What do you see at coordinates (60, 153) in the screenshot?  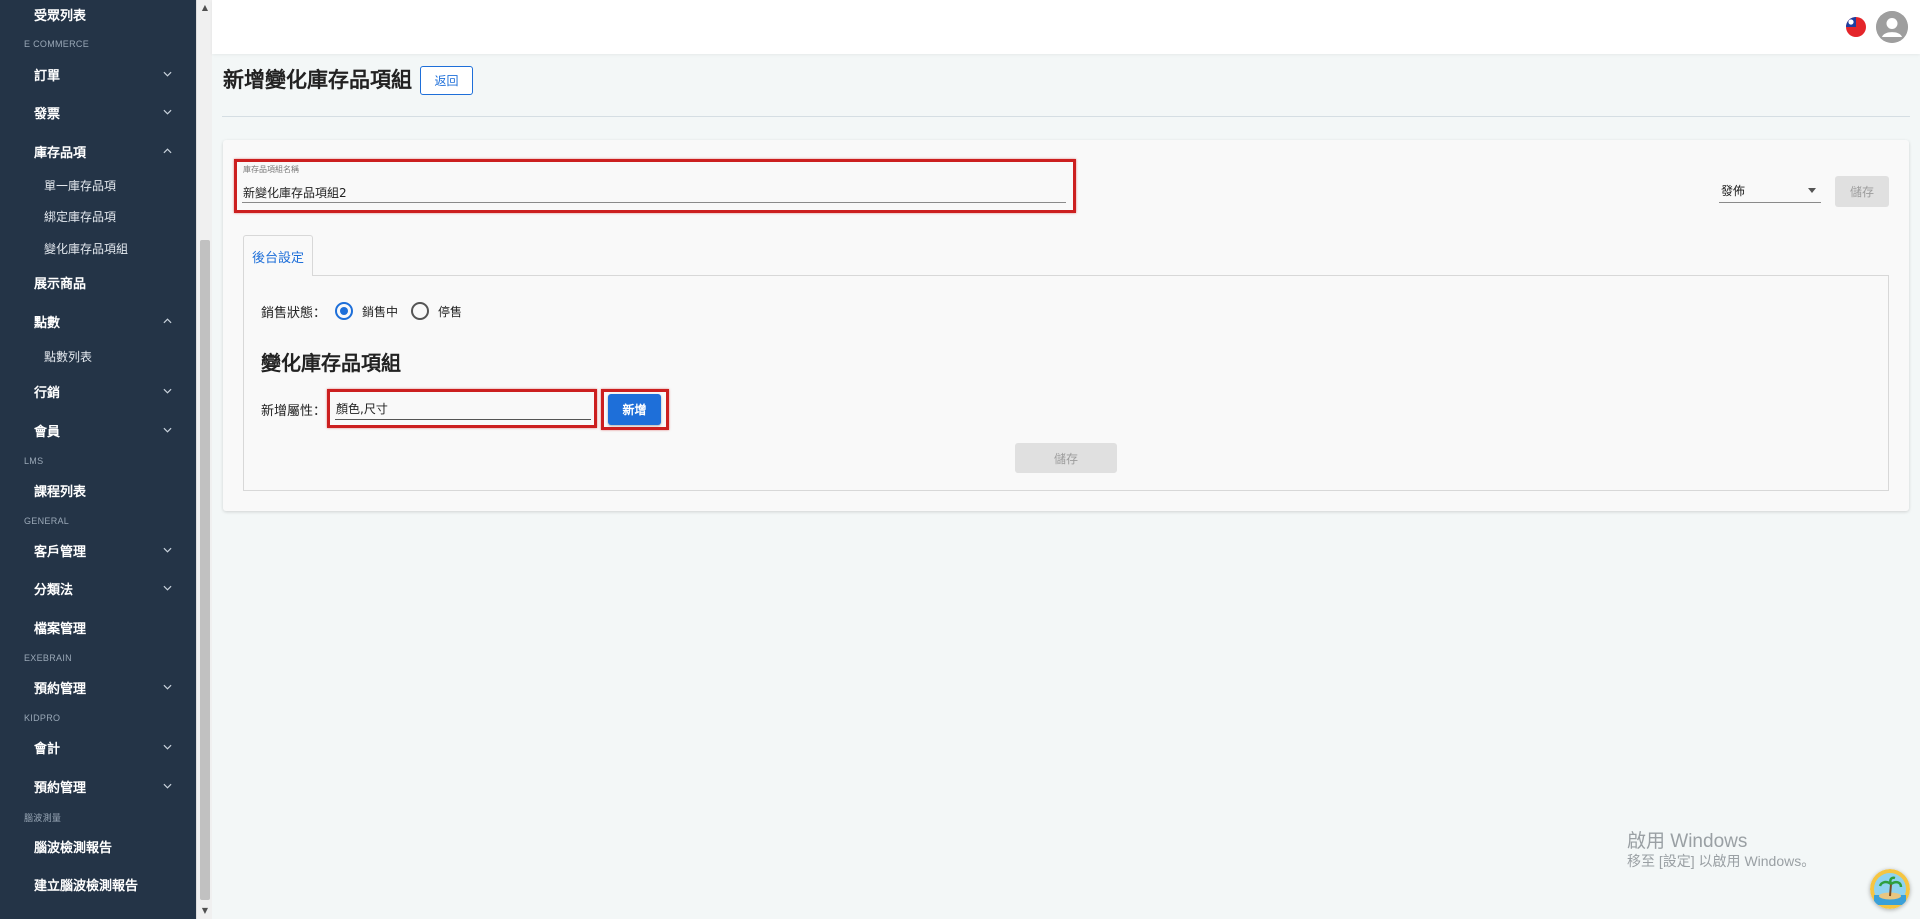 I see `sidebar-item-label: 庫存品項` at bounding box center [60, 153].